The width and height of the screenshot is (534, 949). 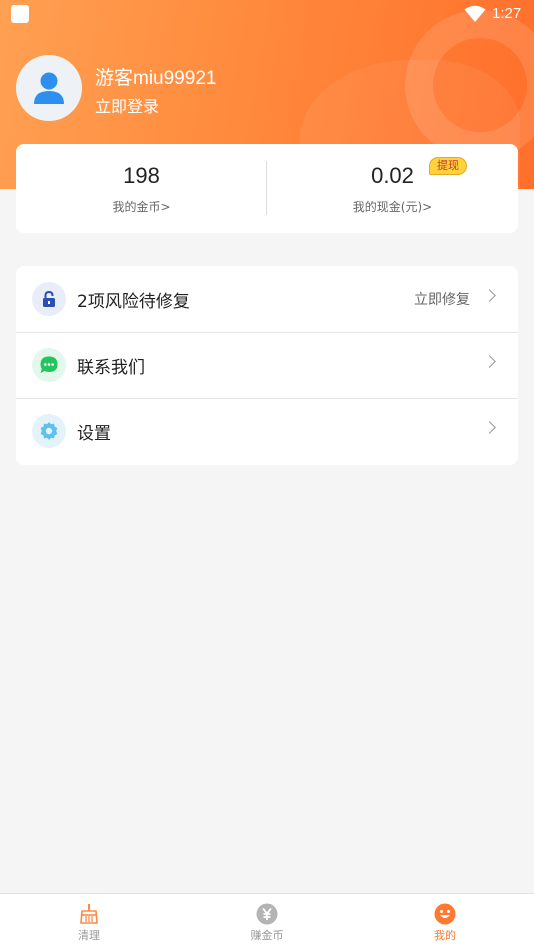 I want to click on chat-icon, so click(x=49, y=365).